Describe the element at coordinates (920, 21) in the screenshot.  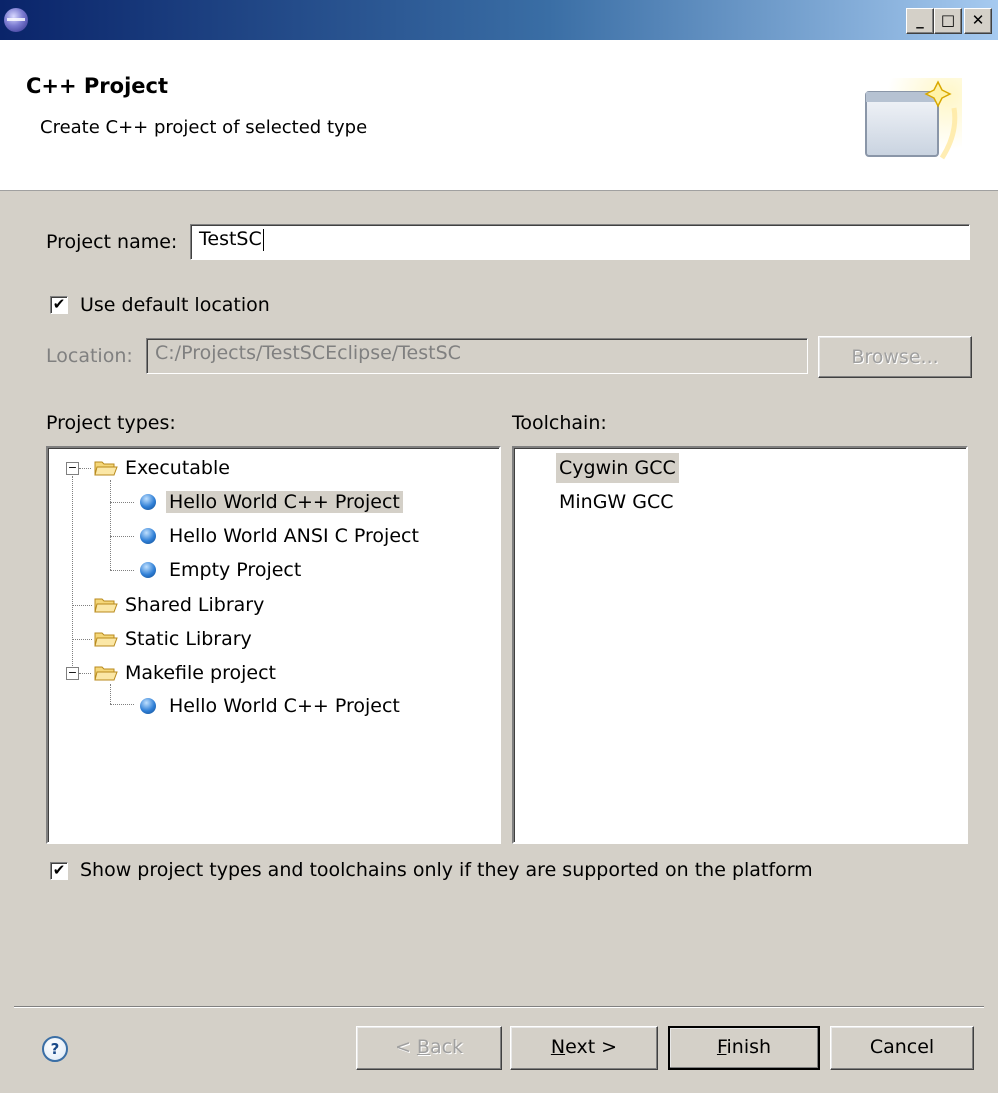
I see `minimize-button: _` at that location.